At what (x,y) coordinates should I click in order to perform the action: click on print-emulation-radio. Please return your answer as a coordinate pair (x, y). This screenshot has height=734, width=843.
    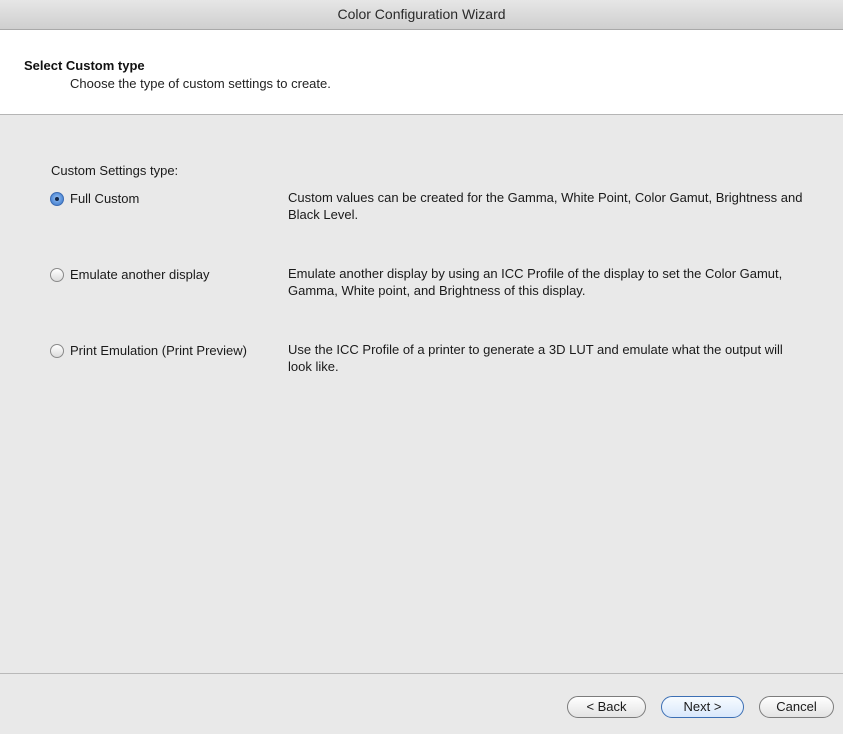
    Looking at the image, I should click on (57, 351).